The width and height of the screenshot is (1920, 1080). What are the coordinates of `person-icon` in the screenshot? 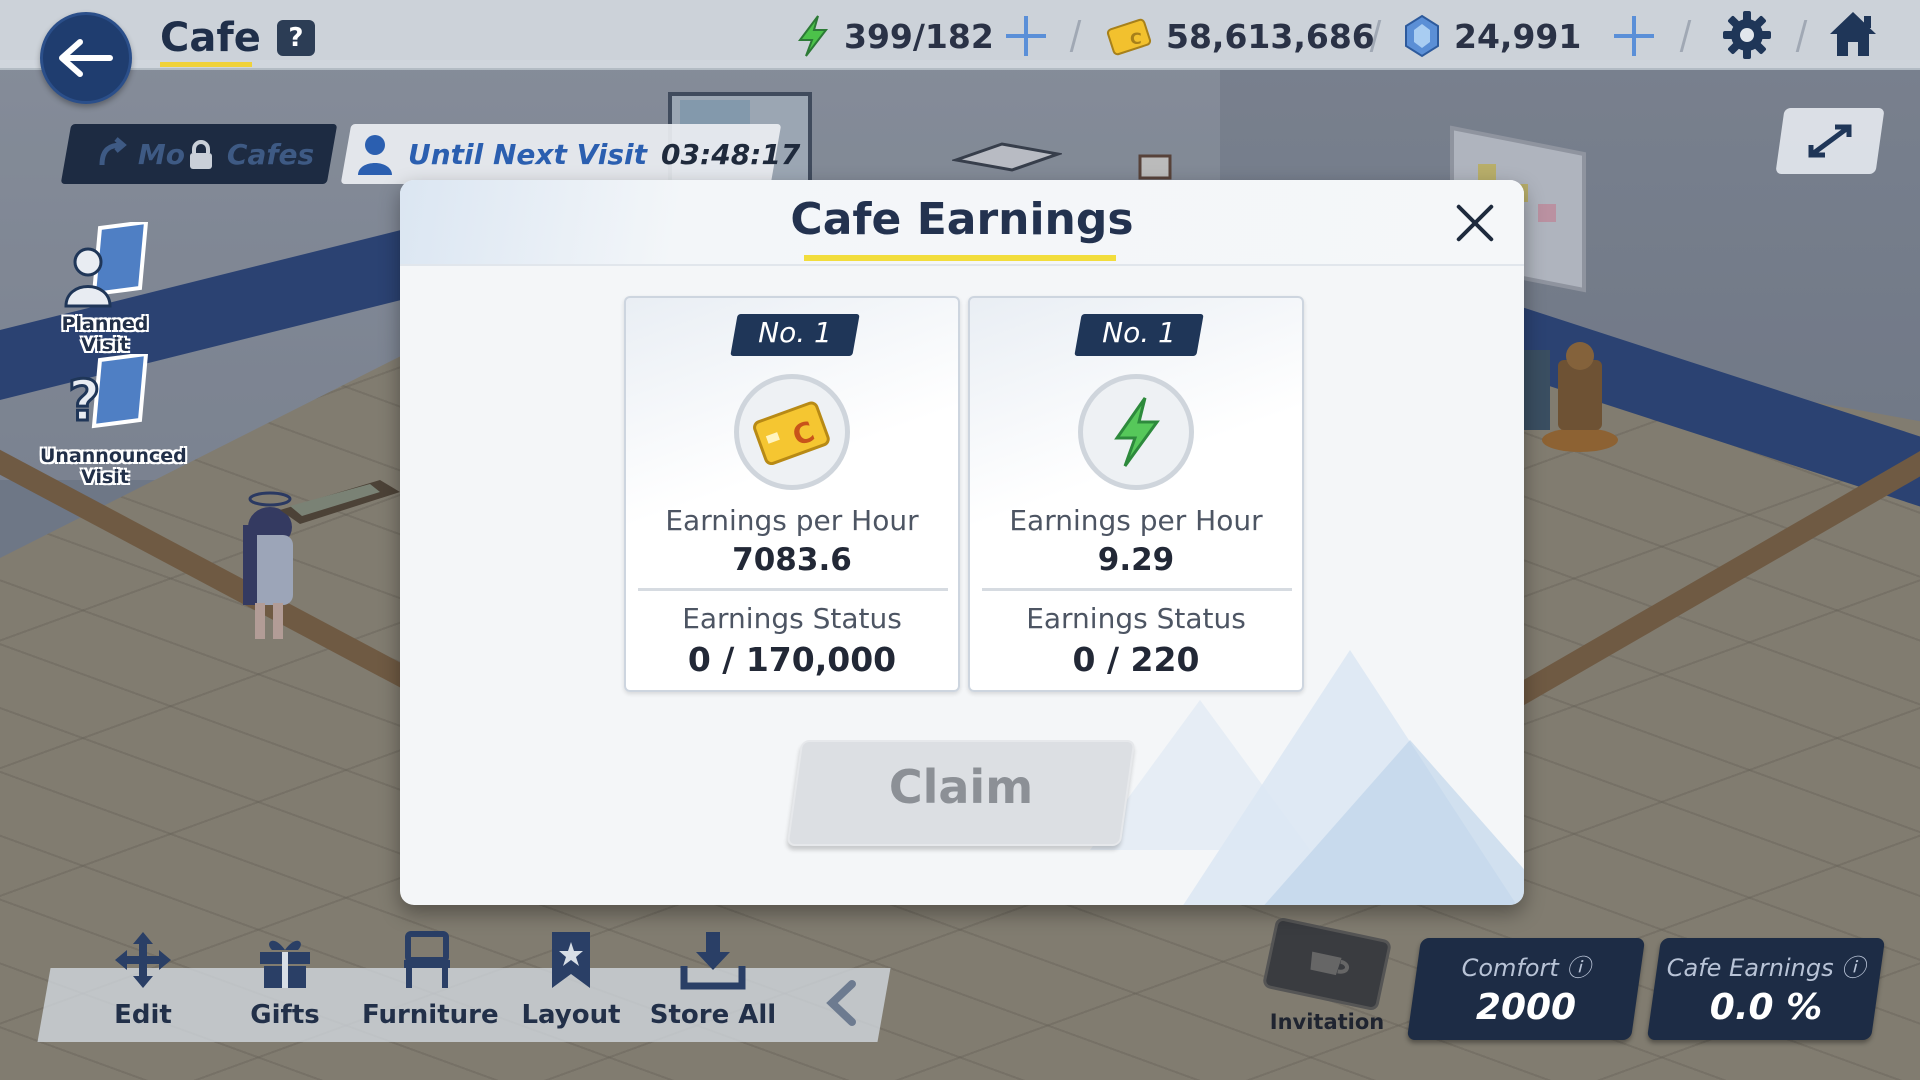 It's located at (375, 155).